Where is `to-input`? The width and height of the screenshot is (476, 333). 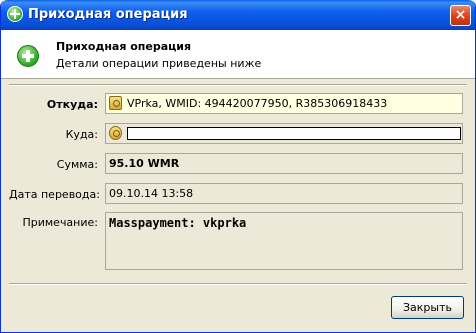 to-input is located at coordinates (294, 133).